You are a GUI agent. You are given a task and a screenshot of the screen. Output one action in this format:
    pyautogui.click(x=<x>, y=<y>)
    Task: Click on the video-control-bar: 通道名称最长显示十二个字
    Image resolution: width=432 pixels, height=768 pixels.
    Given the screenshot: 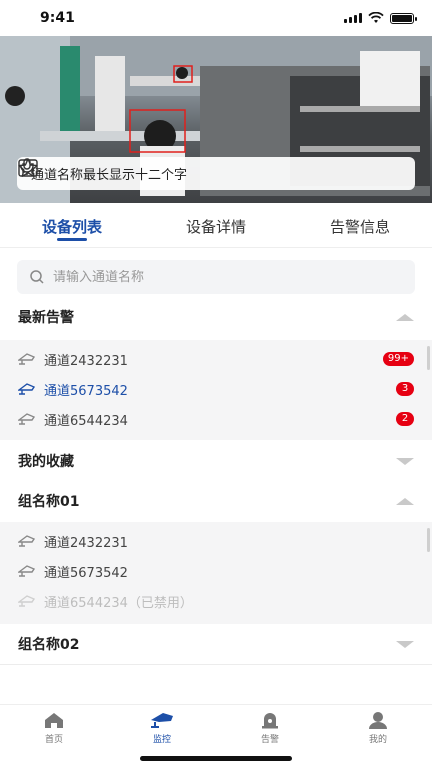 What is the action you would take?
    pyautogui.click(x=216, y=173)
    